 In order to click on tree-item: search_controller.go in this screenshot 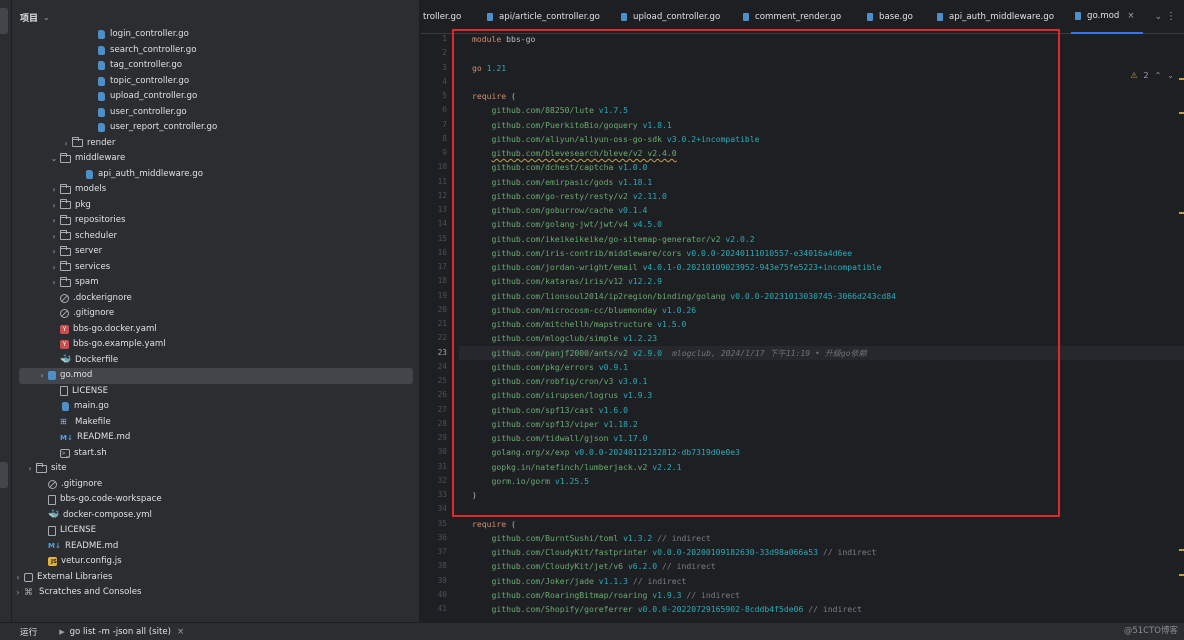, I will do `click(104, 51)`.